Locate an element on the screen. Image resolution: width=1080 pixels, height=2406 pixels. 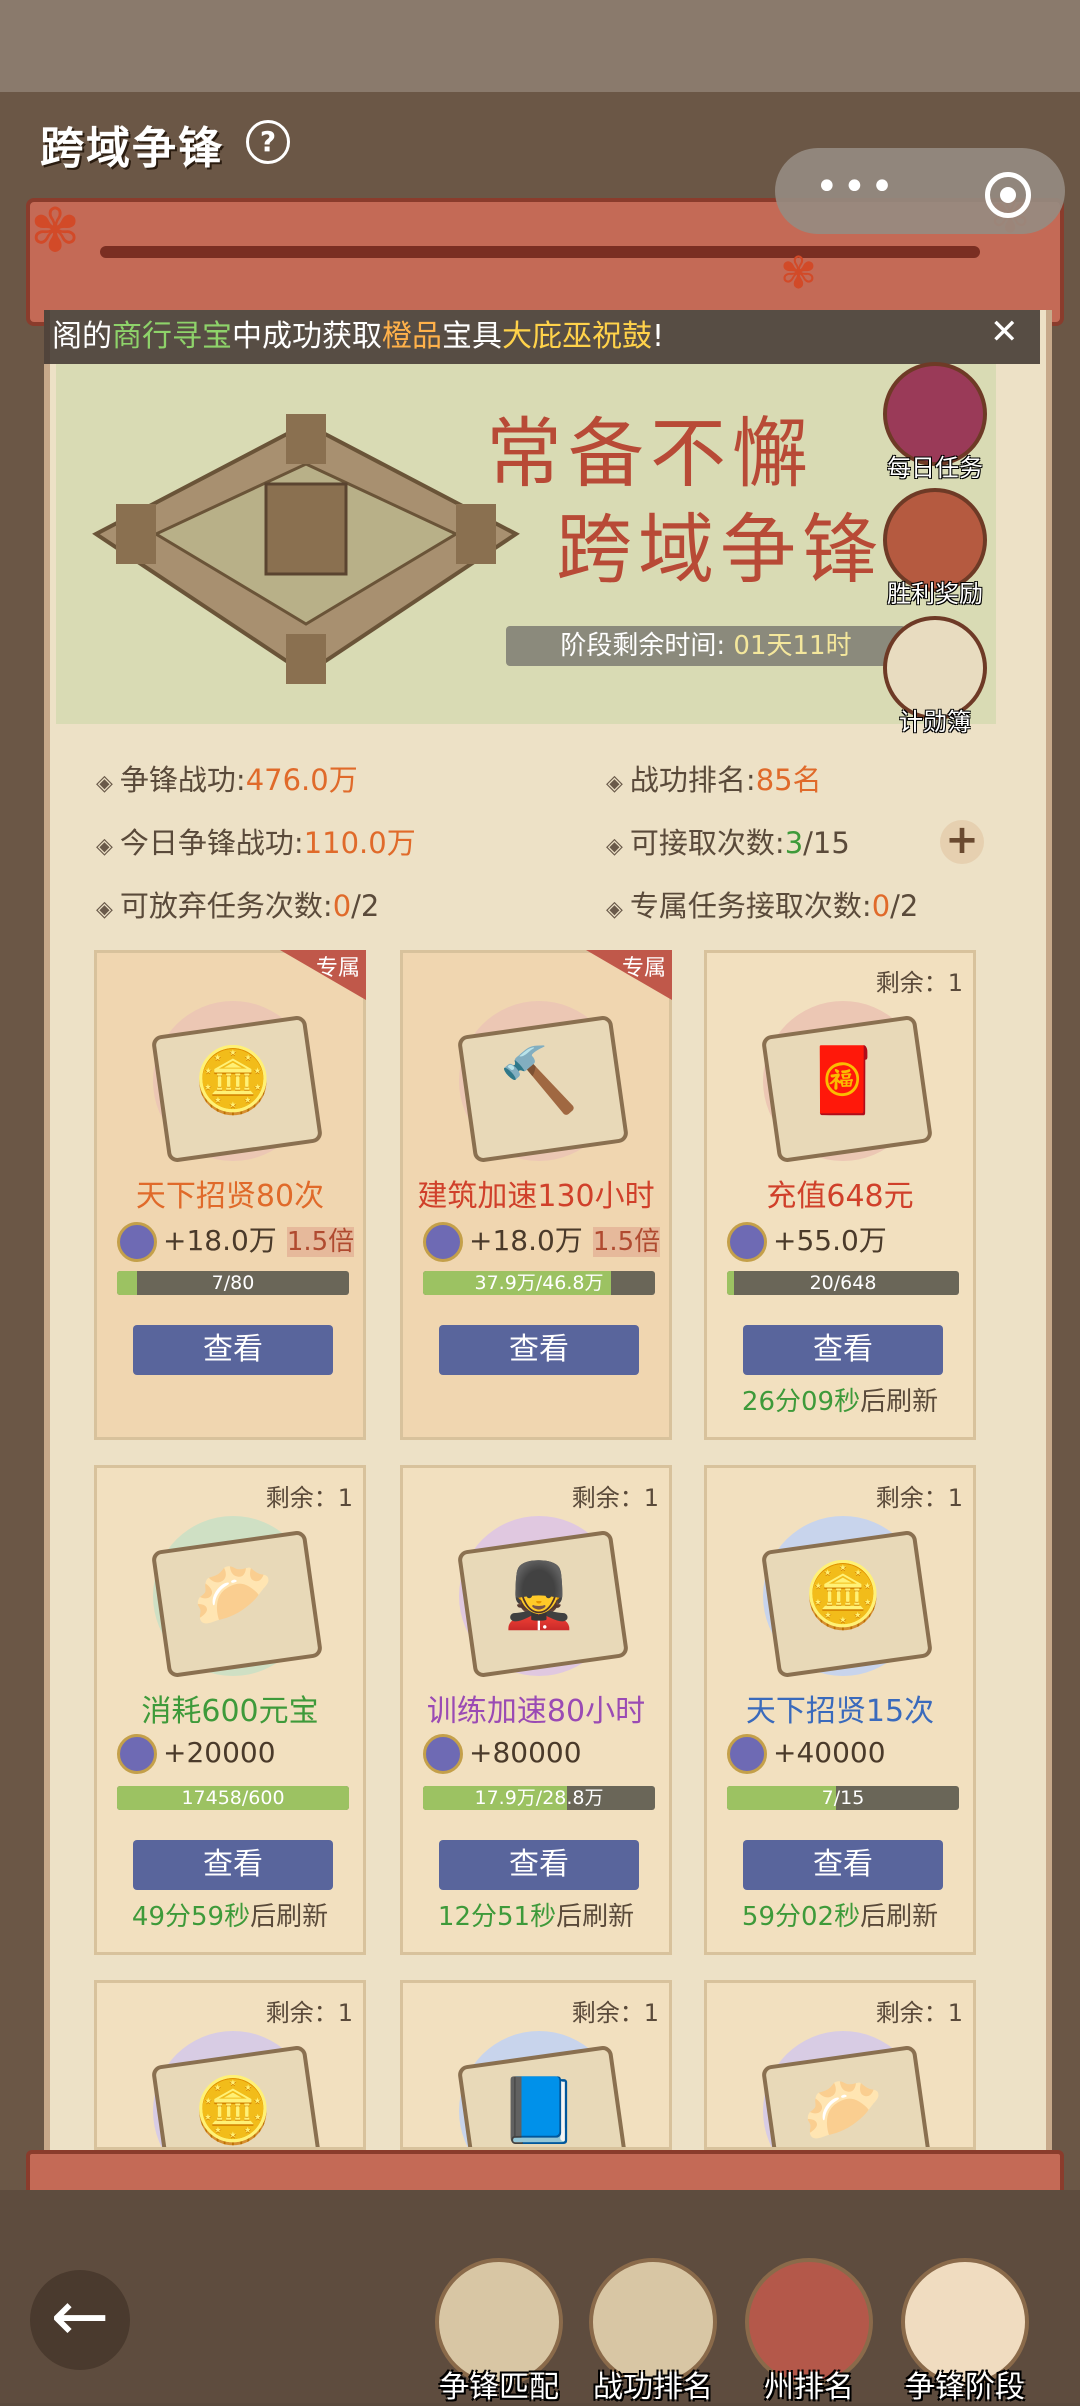
close-target-icon is located at coordinates (1008, 195).